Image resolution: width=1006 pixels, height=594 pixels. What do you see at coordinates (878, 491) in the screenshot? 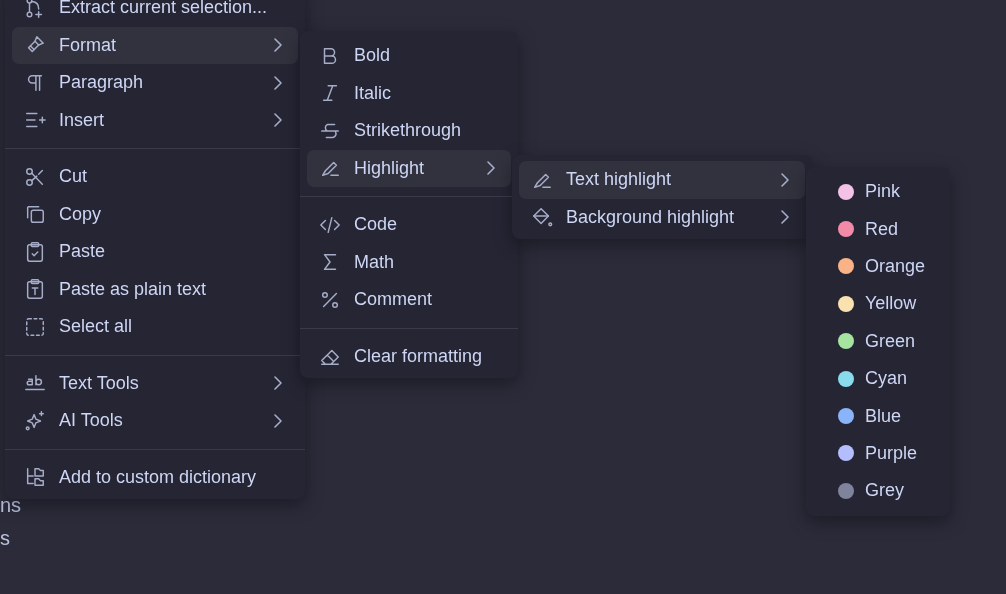
I see `menu-item: Grey` at bounding box center [878, 491].